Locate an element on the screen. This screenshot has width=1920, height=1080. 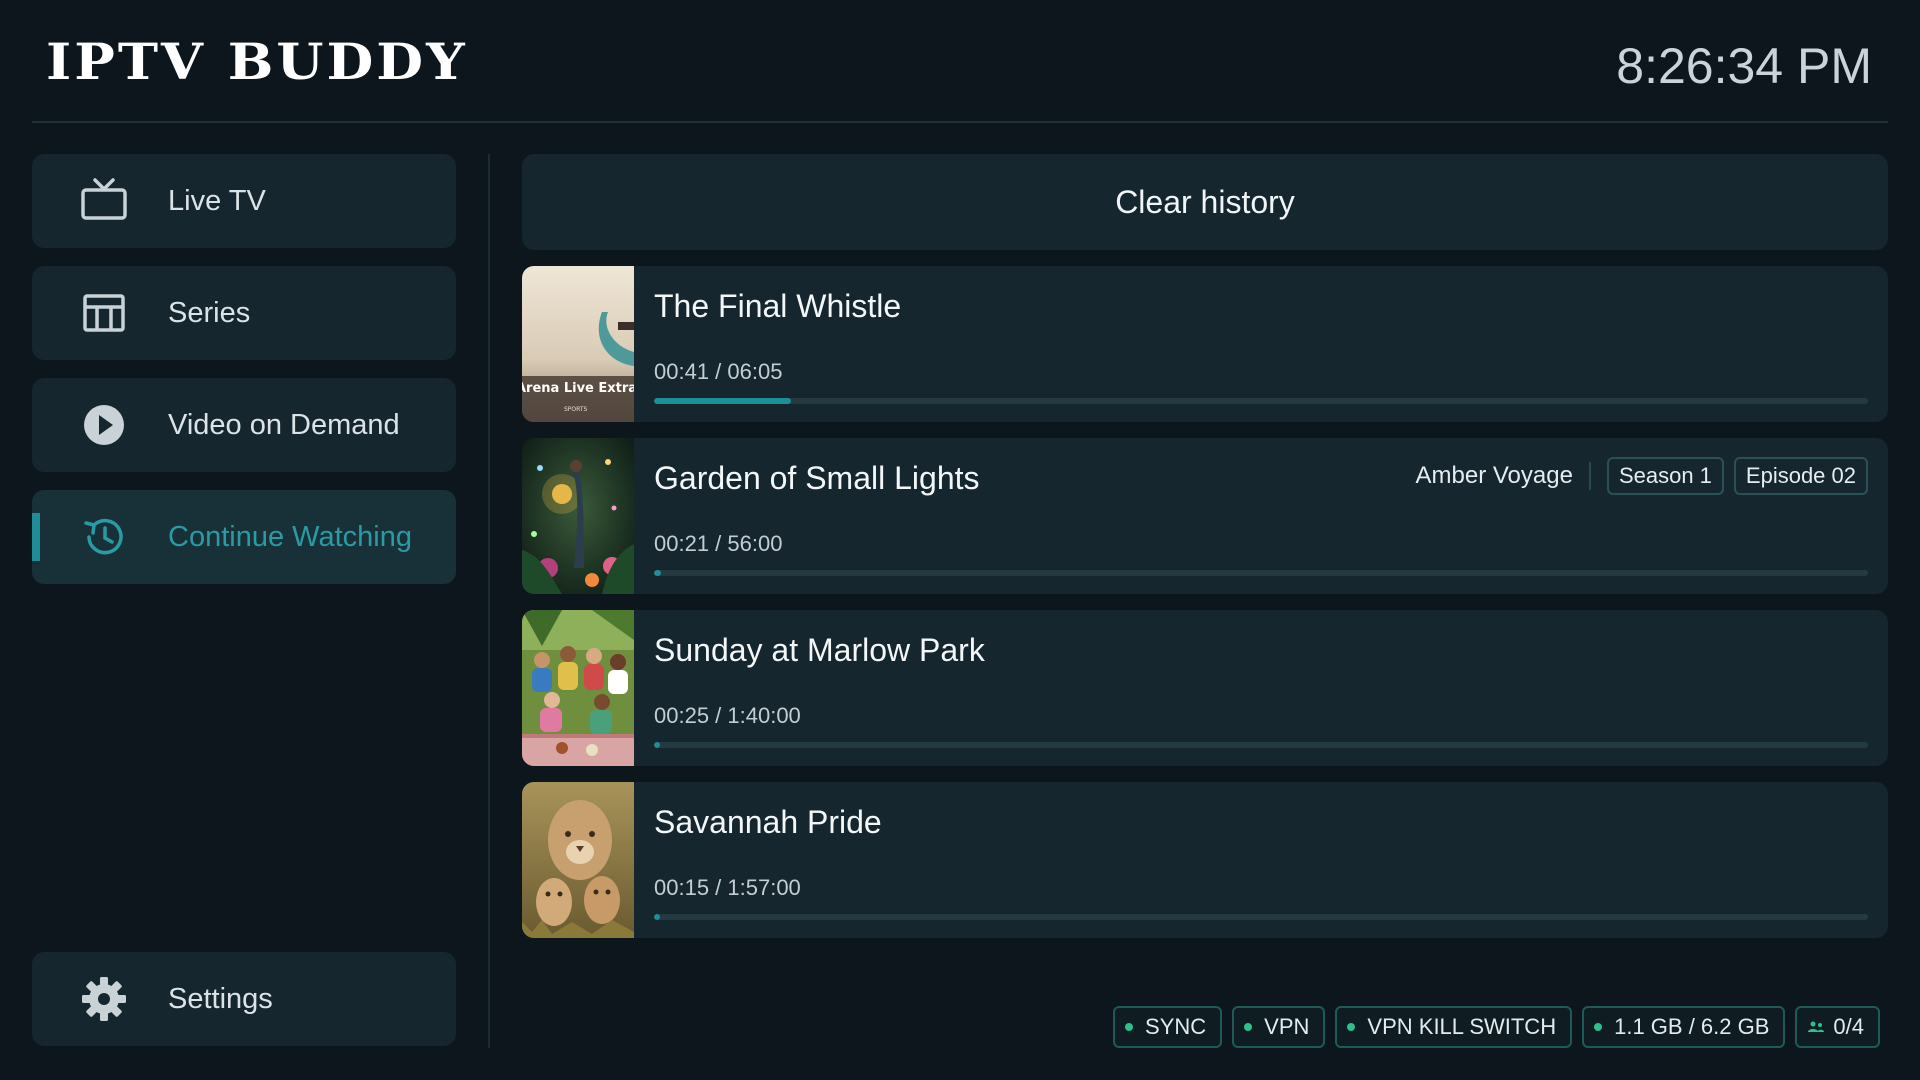
grid-icon is located at coordinates (104, 313).